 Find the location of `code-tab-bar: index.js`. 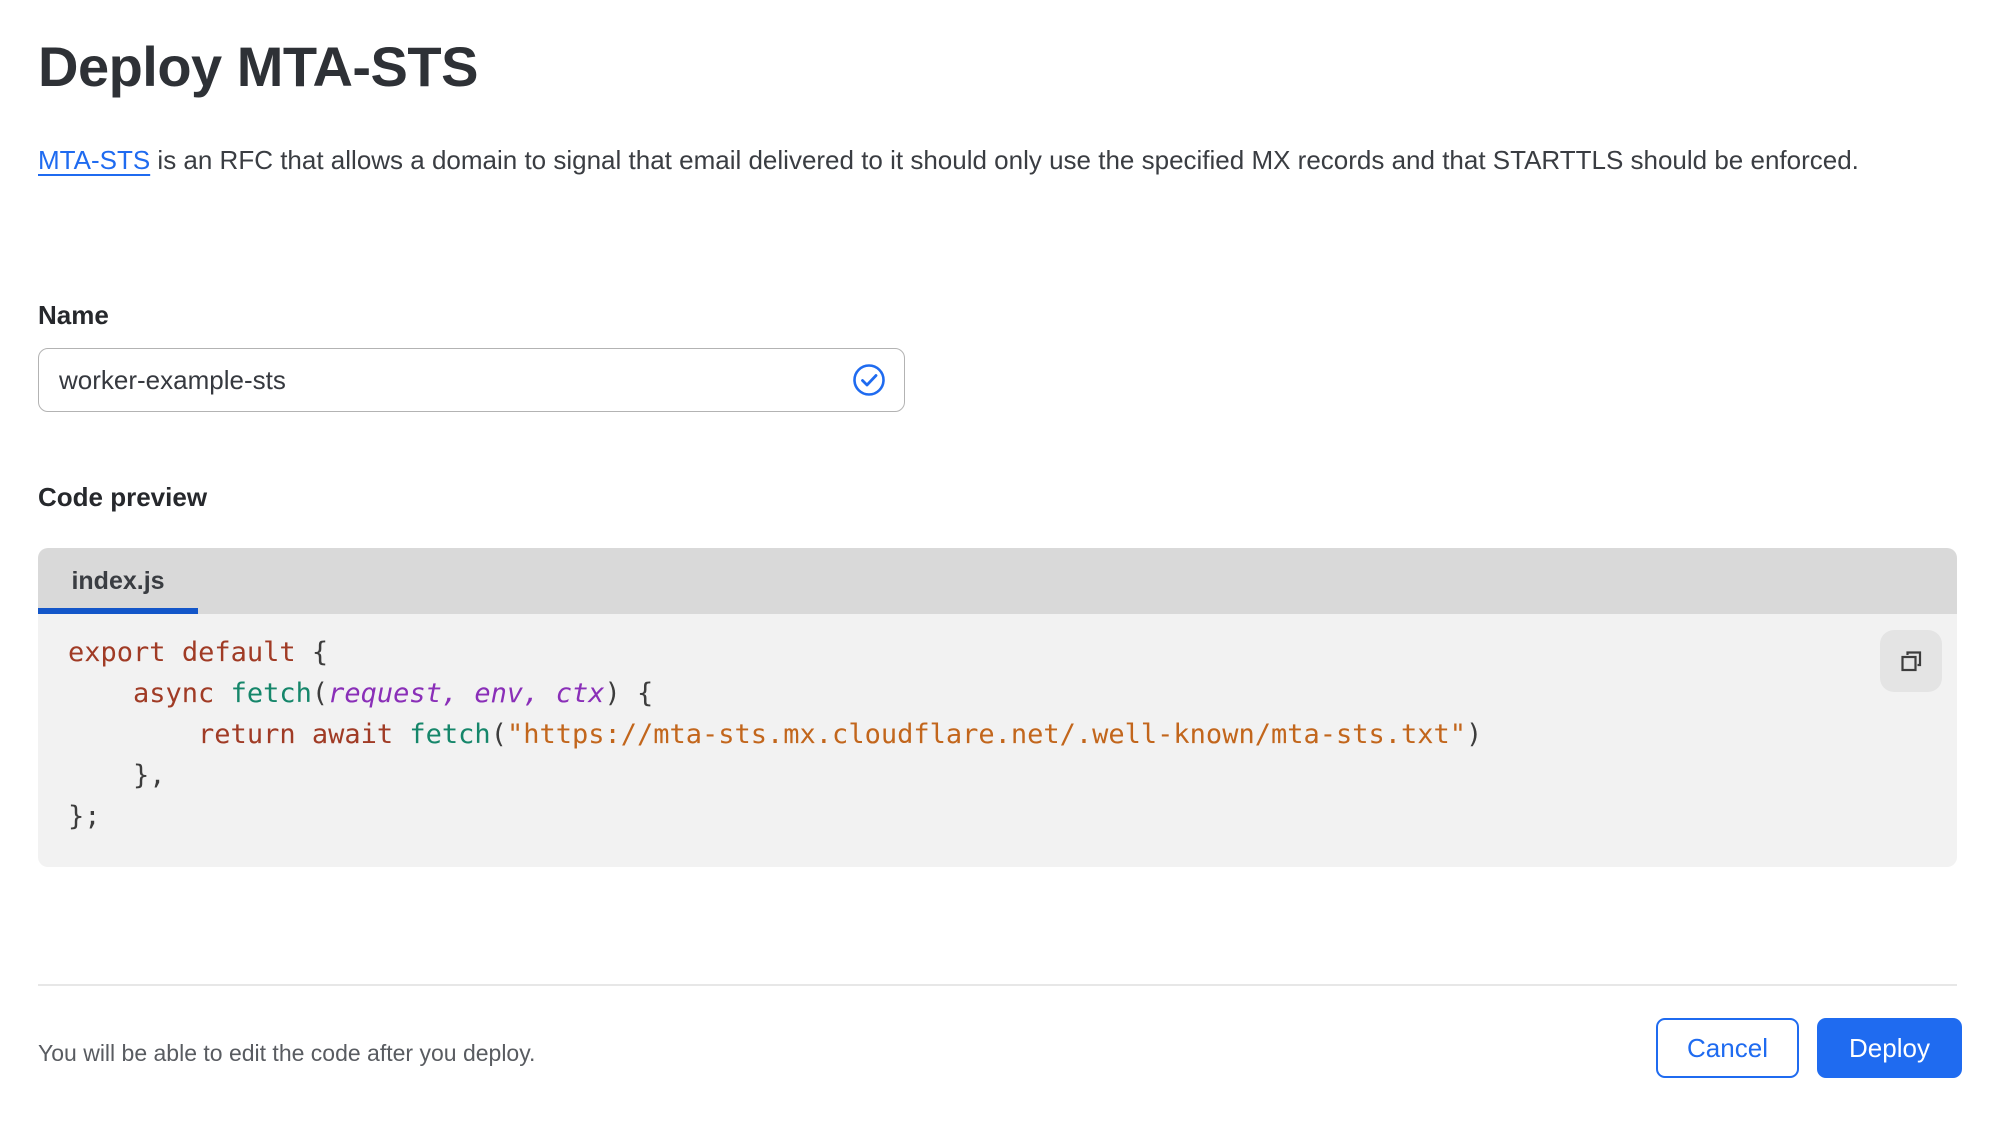

code-tab-bar: index.js is located at coordinates (997, 581).